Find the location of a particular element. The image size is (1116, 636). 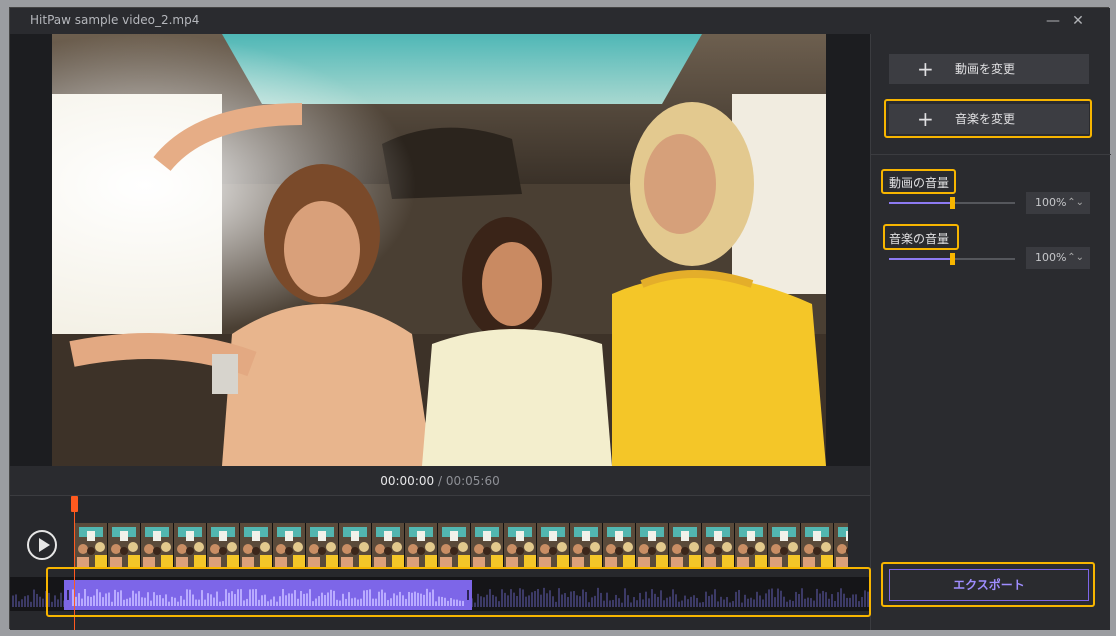

close-button: ✕ is located at coordinates (1078, 21).